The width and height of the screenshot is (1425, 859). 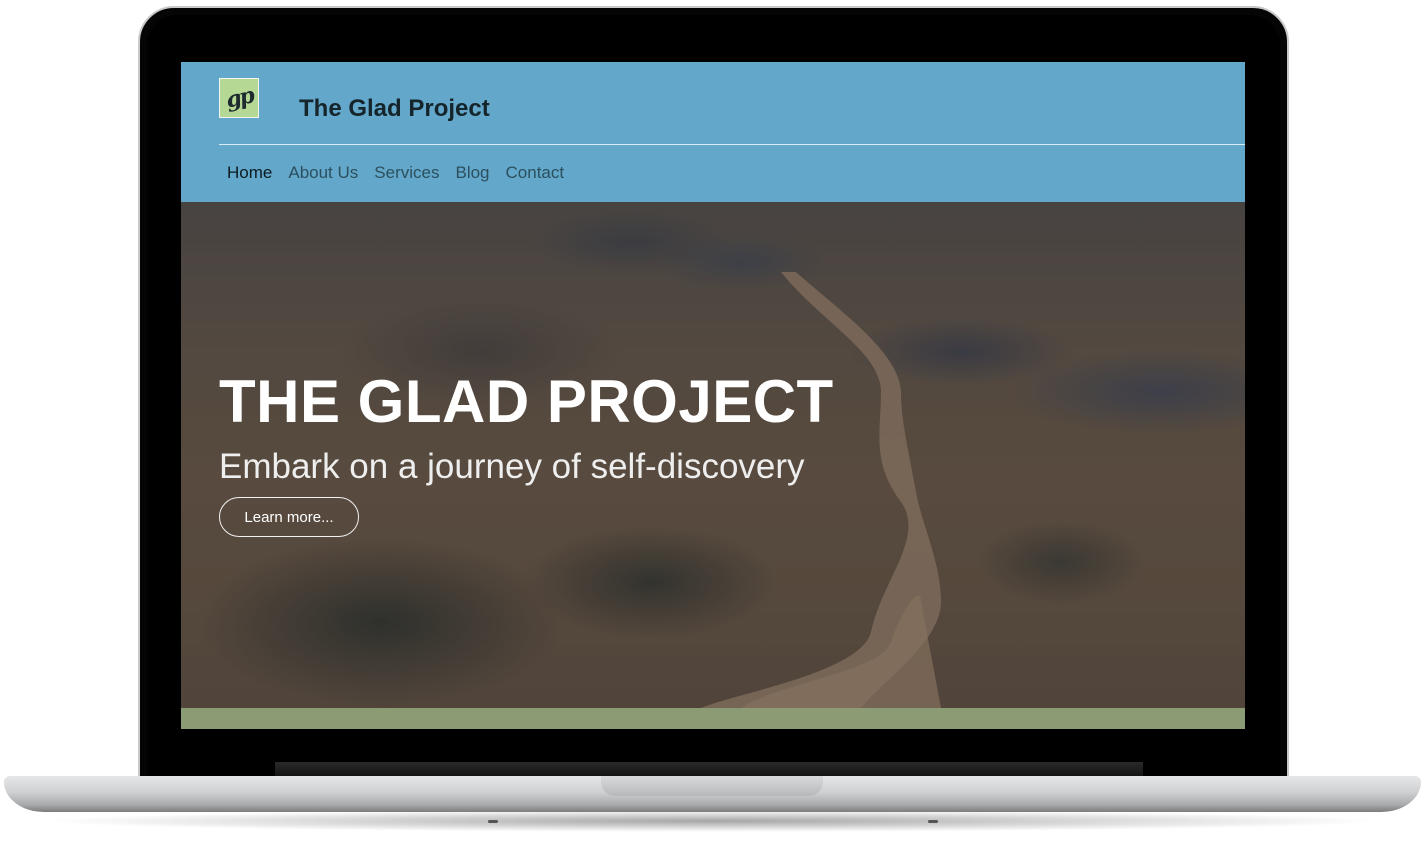 What do you see at coordinates (712, 821) in the screenshot?
I see `laptop-shadow` at bounding box center [712, 821].